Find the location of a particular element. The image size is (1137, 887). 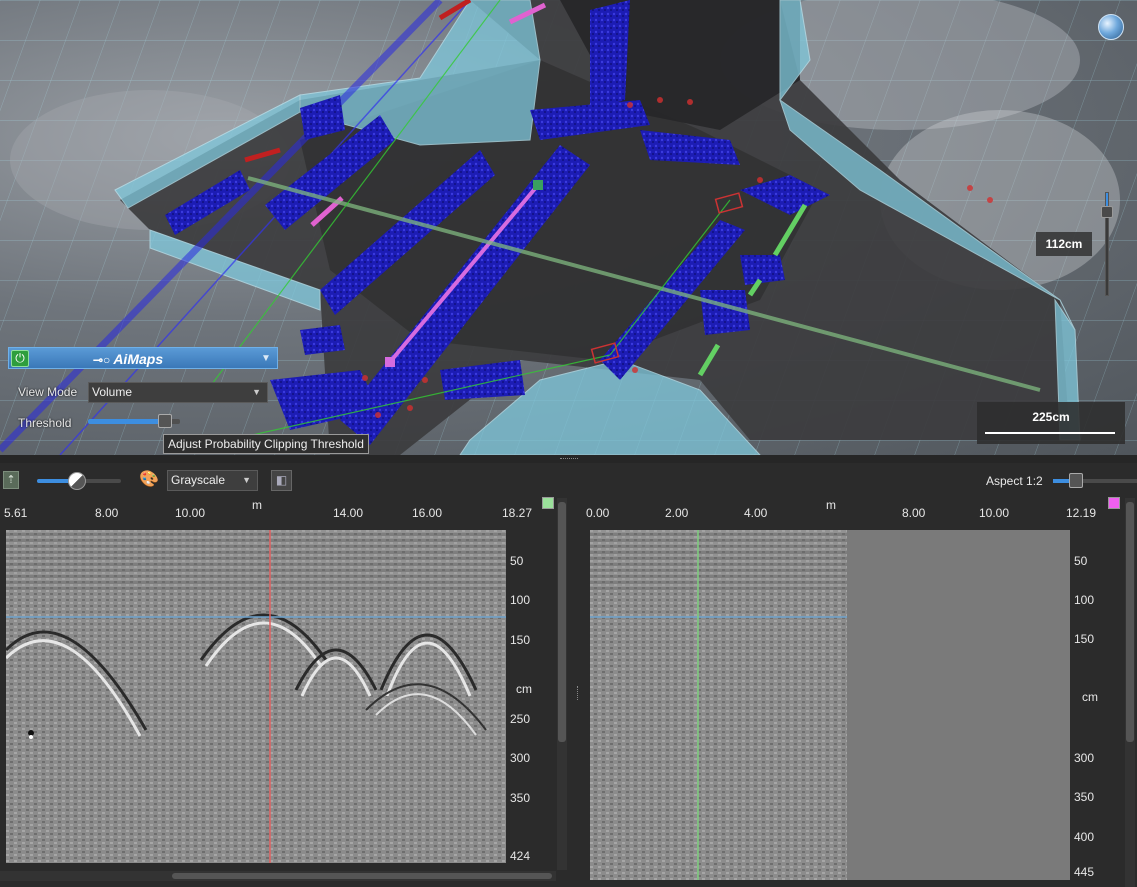

scale-bar is located at coordinates (1050, 433).